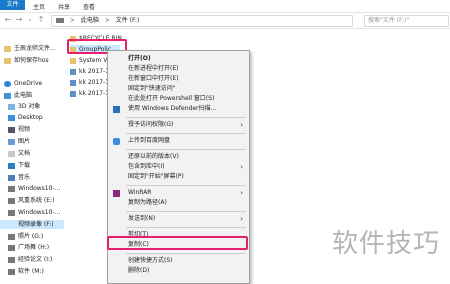  Describe the element at coordinates (32, 224) in the screenshot. I see `nav-item-selected: 视频录像 (F:)` at that location.